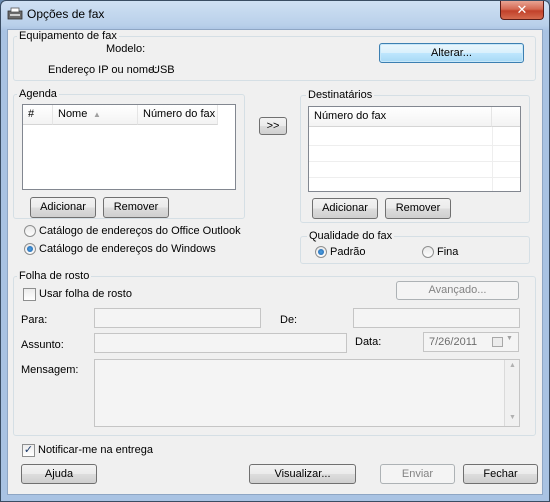 This screenshot has height=502, width=550. What do you see at coordinates (428, 252) in the screenshot?
I see `quality-fine-radio` at bounding box center [428, 252].